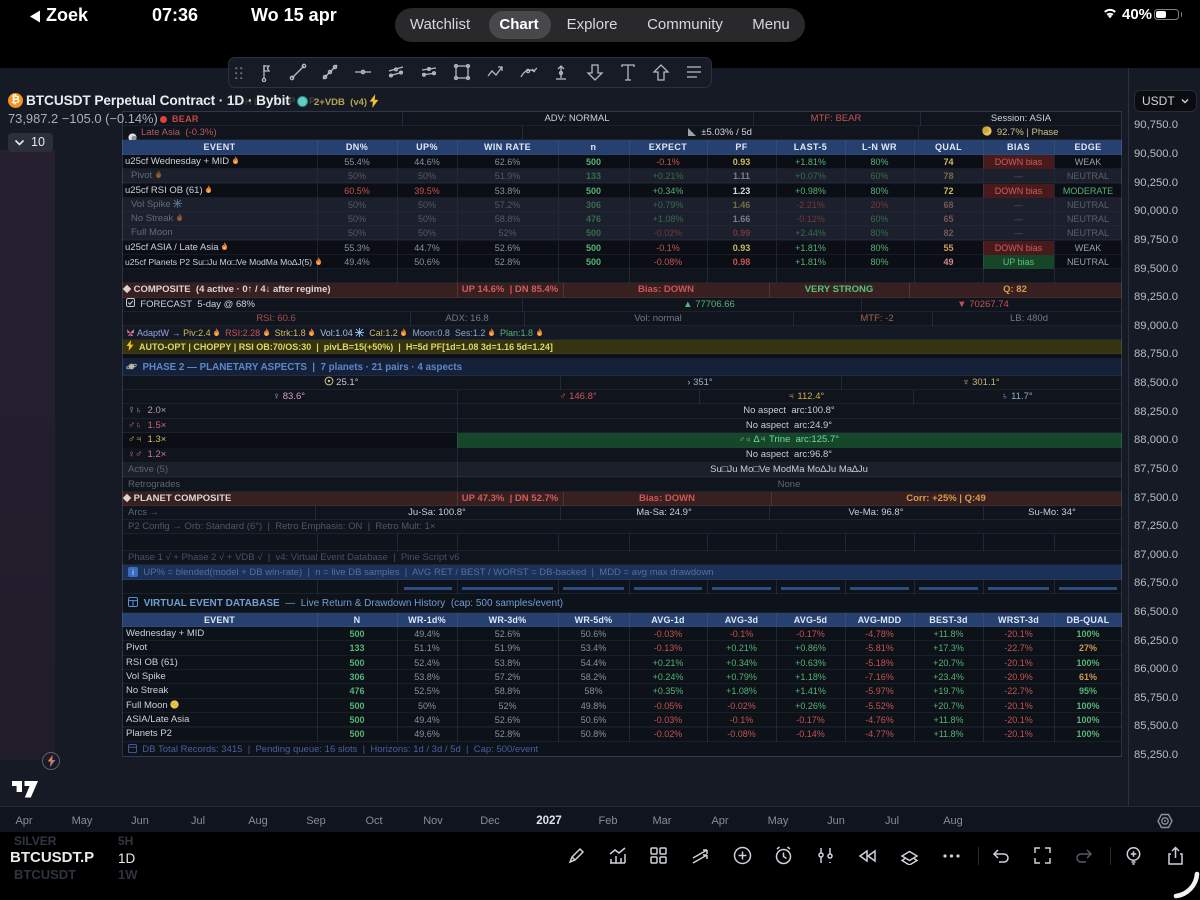  What do you see at coordinates (133, 572) in the screenshot?
I see `svg-text: i` at bounding box center [133, 572].